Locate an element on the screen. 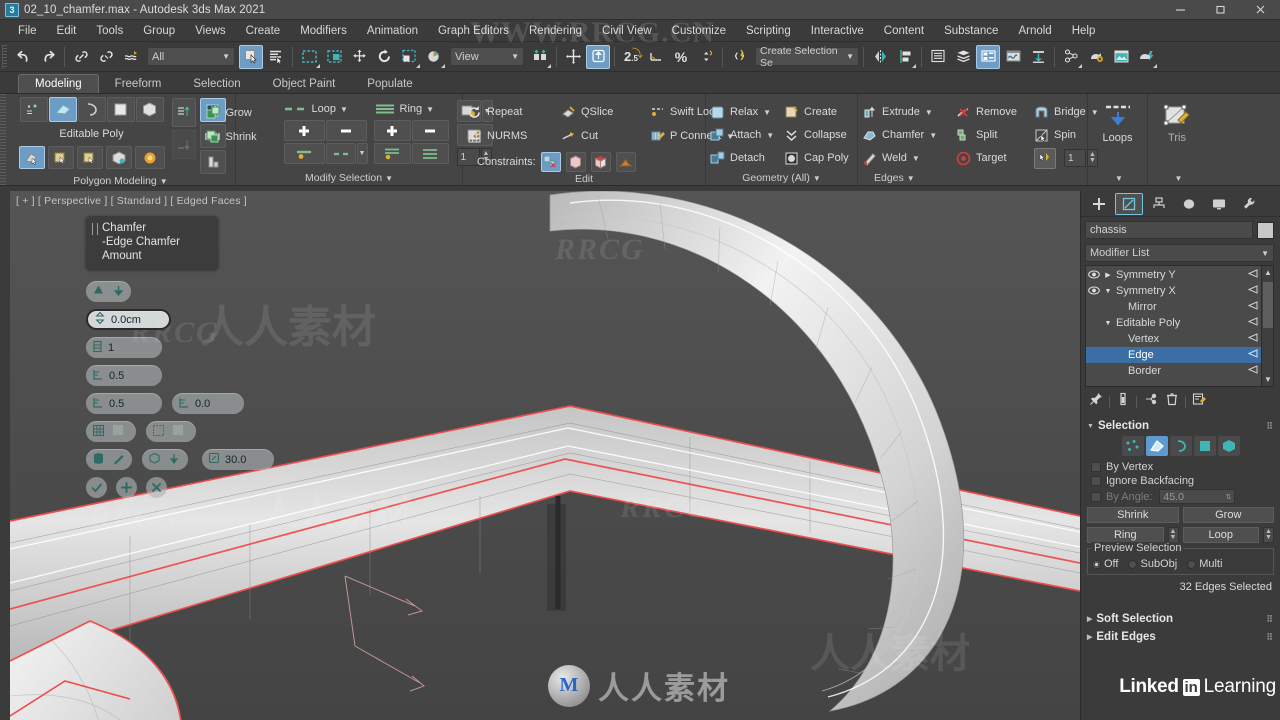  layer-explorer-icon is located at coordinates (938, 57).